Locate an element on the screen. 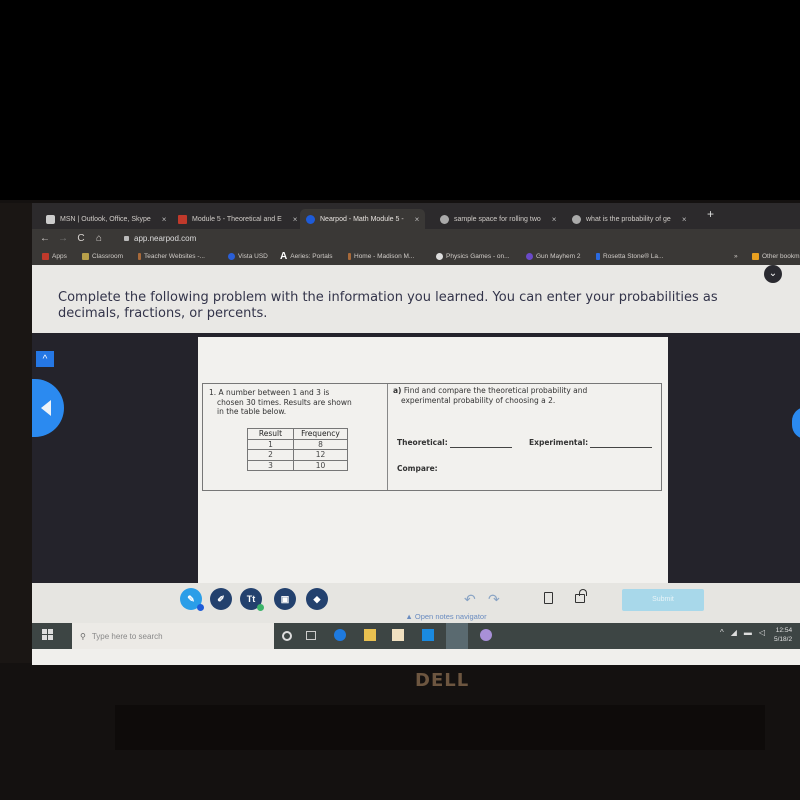 The height and width of the screenshot is (800, 800). eraser-tool: ◆ is located at coordinates (317, 599).